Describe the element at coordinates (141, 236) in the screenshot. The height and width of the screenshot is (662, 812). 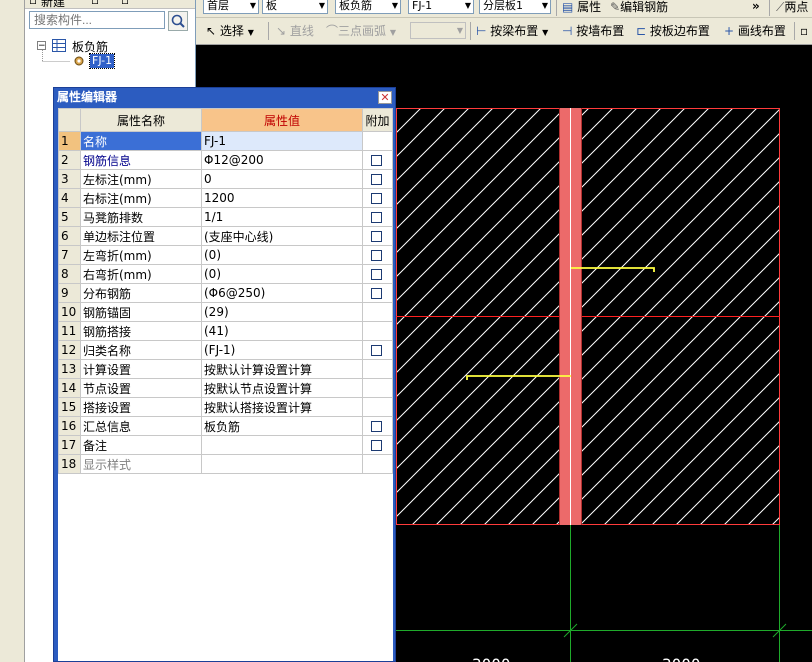
I see `property-name: 单边标注位置` at that location.